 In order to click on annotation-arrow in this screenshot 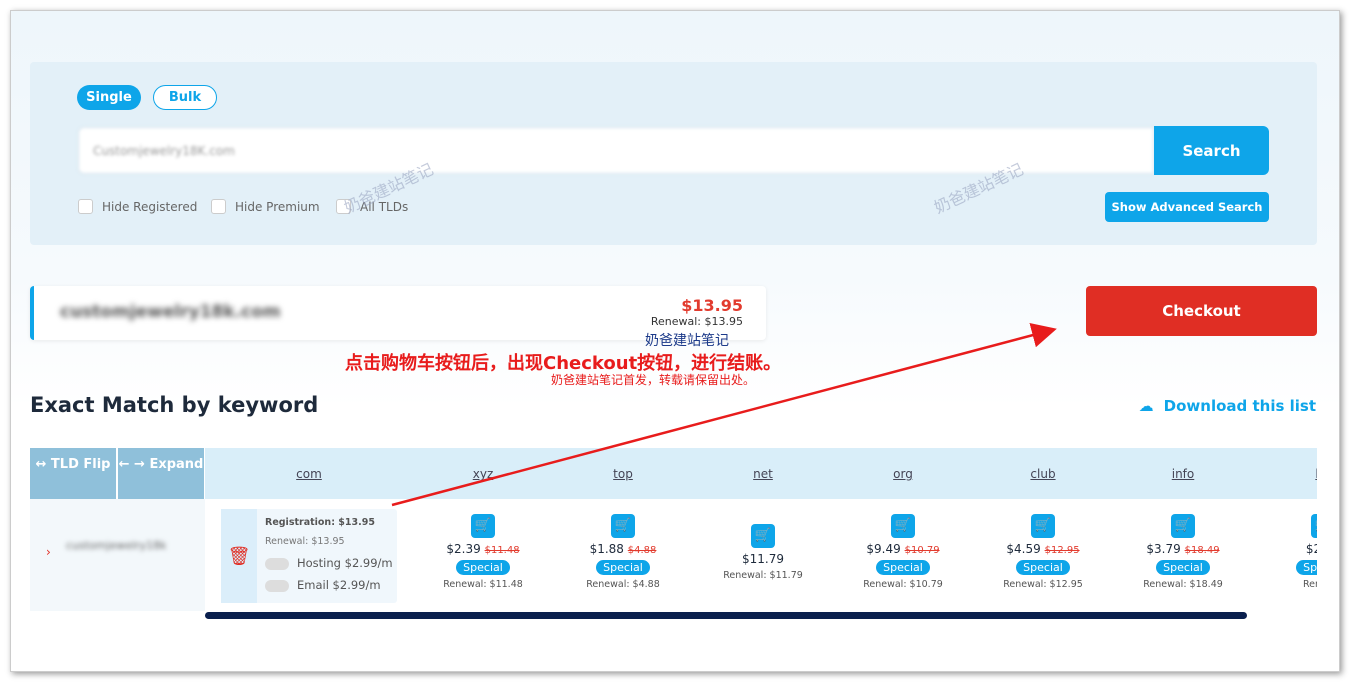, I will do `click(724, 415)`.